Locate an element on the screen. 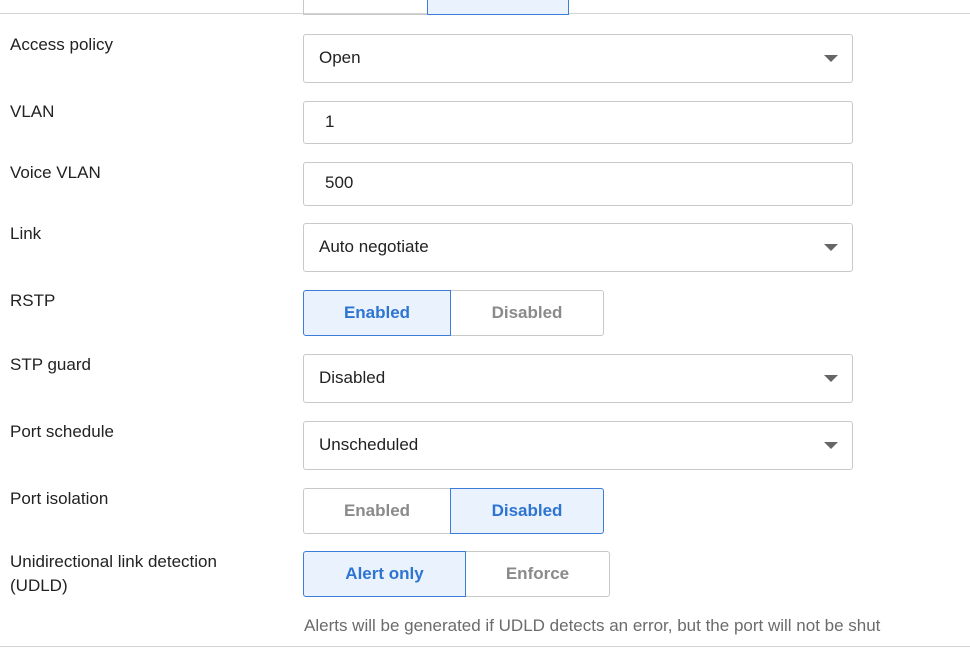  udld-label-line2: (UDLD) is located at coordinates (39, 585).